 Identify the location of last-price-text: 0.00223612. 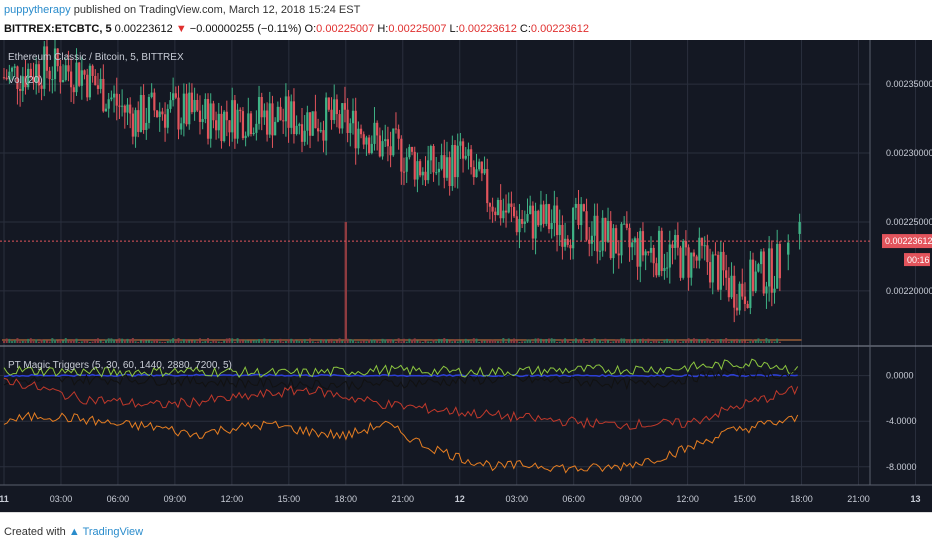
(908, 241).